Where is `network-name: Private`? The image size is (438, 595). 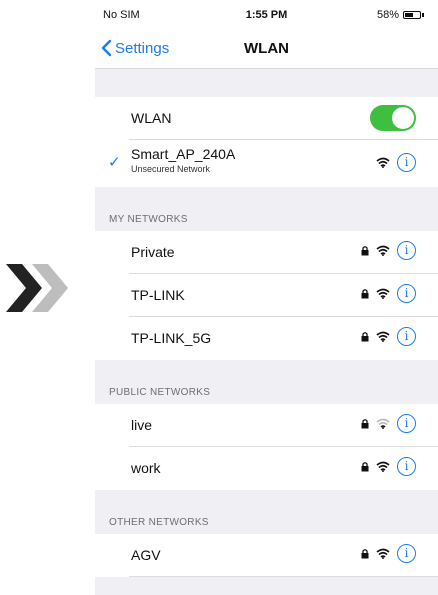 network-name: Private is located at coordinates (153, 252).